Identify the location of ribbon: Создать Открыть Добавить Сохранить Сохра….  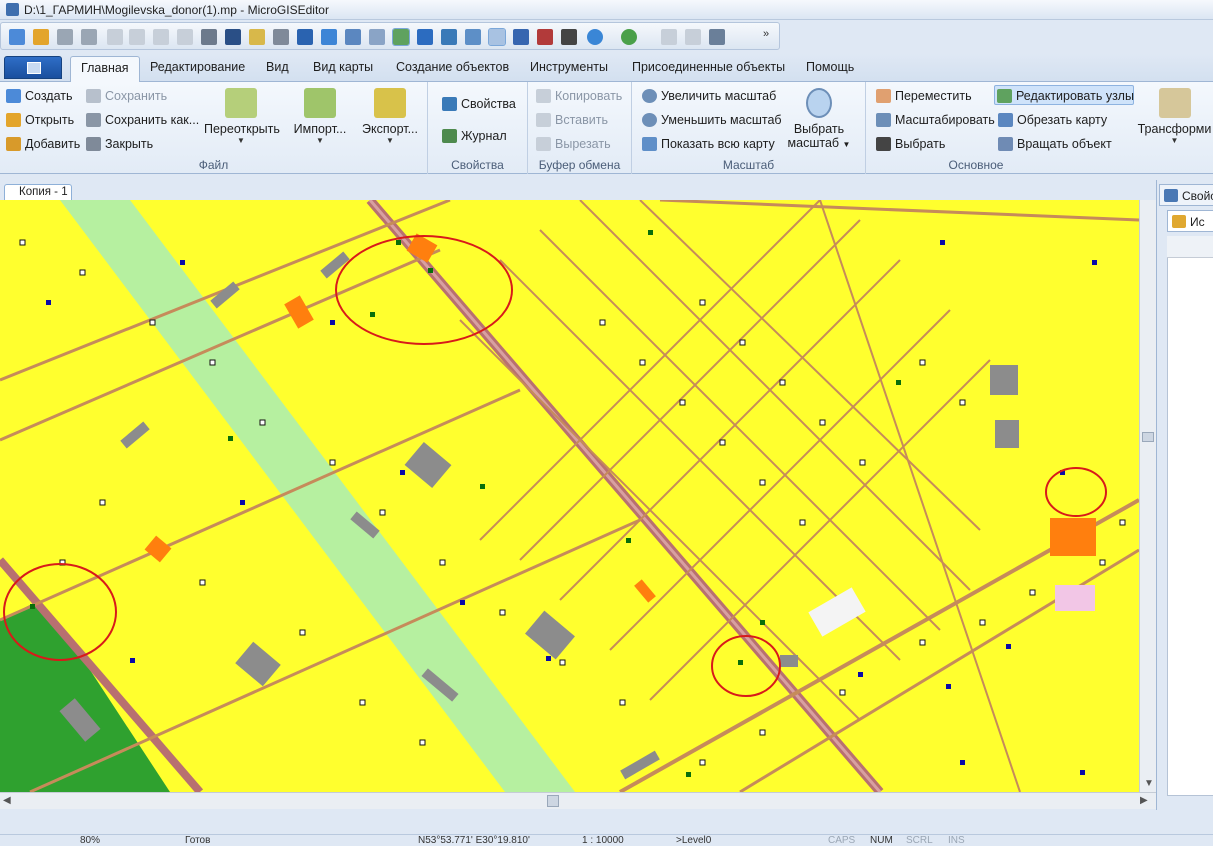
(606, 128).